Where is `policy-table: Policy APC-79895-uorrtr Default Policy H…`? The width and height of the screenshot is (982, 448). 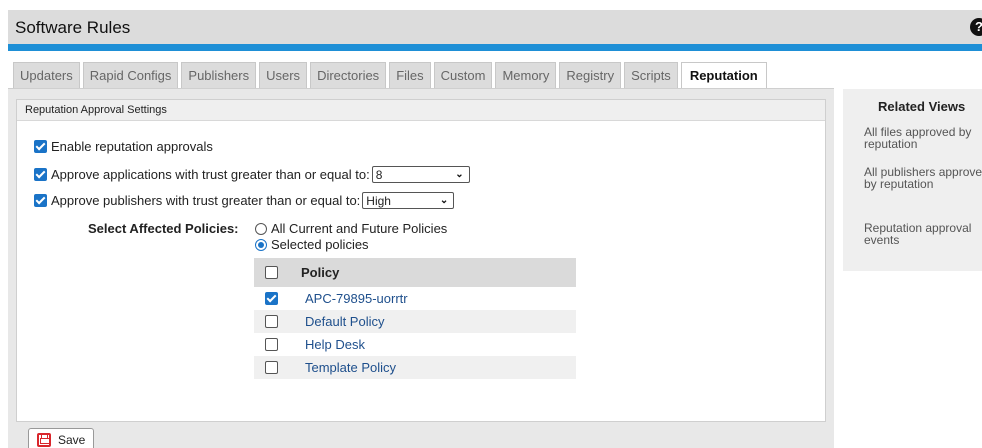
policy-table: Policy APC-79895-uorrtr Default Policy H… is located at coordinates (415, 318).